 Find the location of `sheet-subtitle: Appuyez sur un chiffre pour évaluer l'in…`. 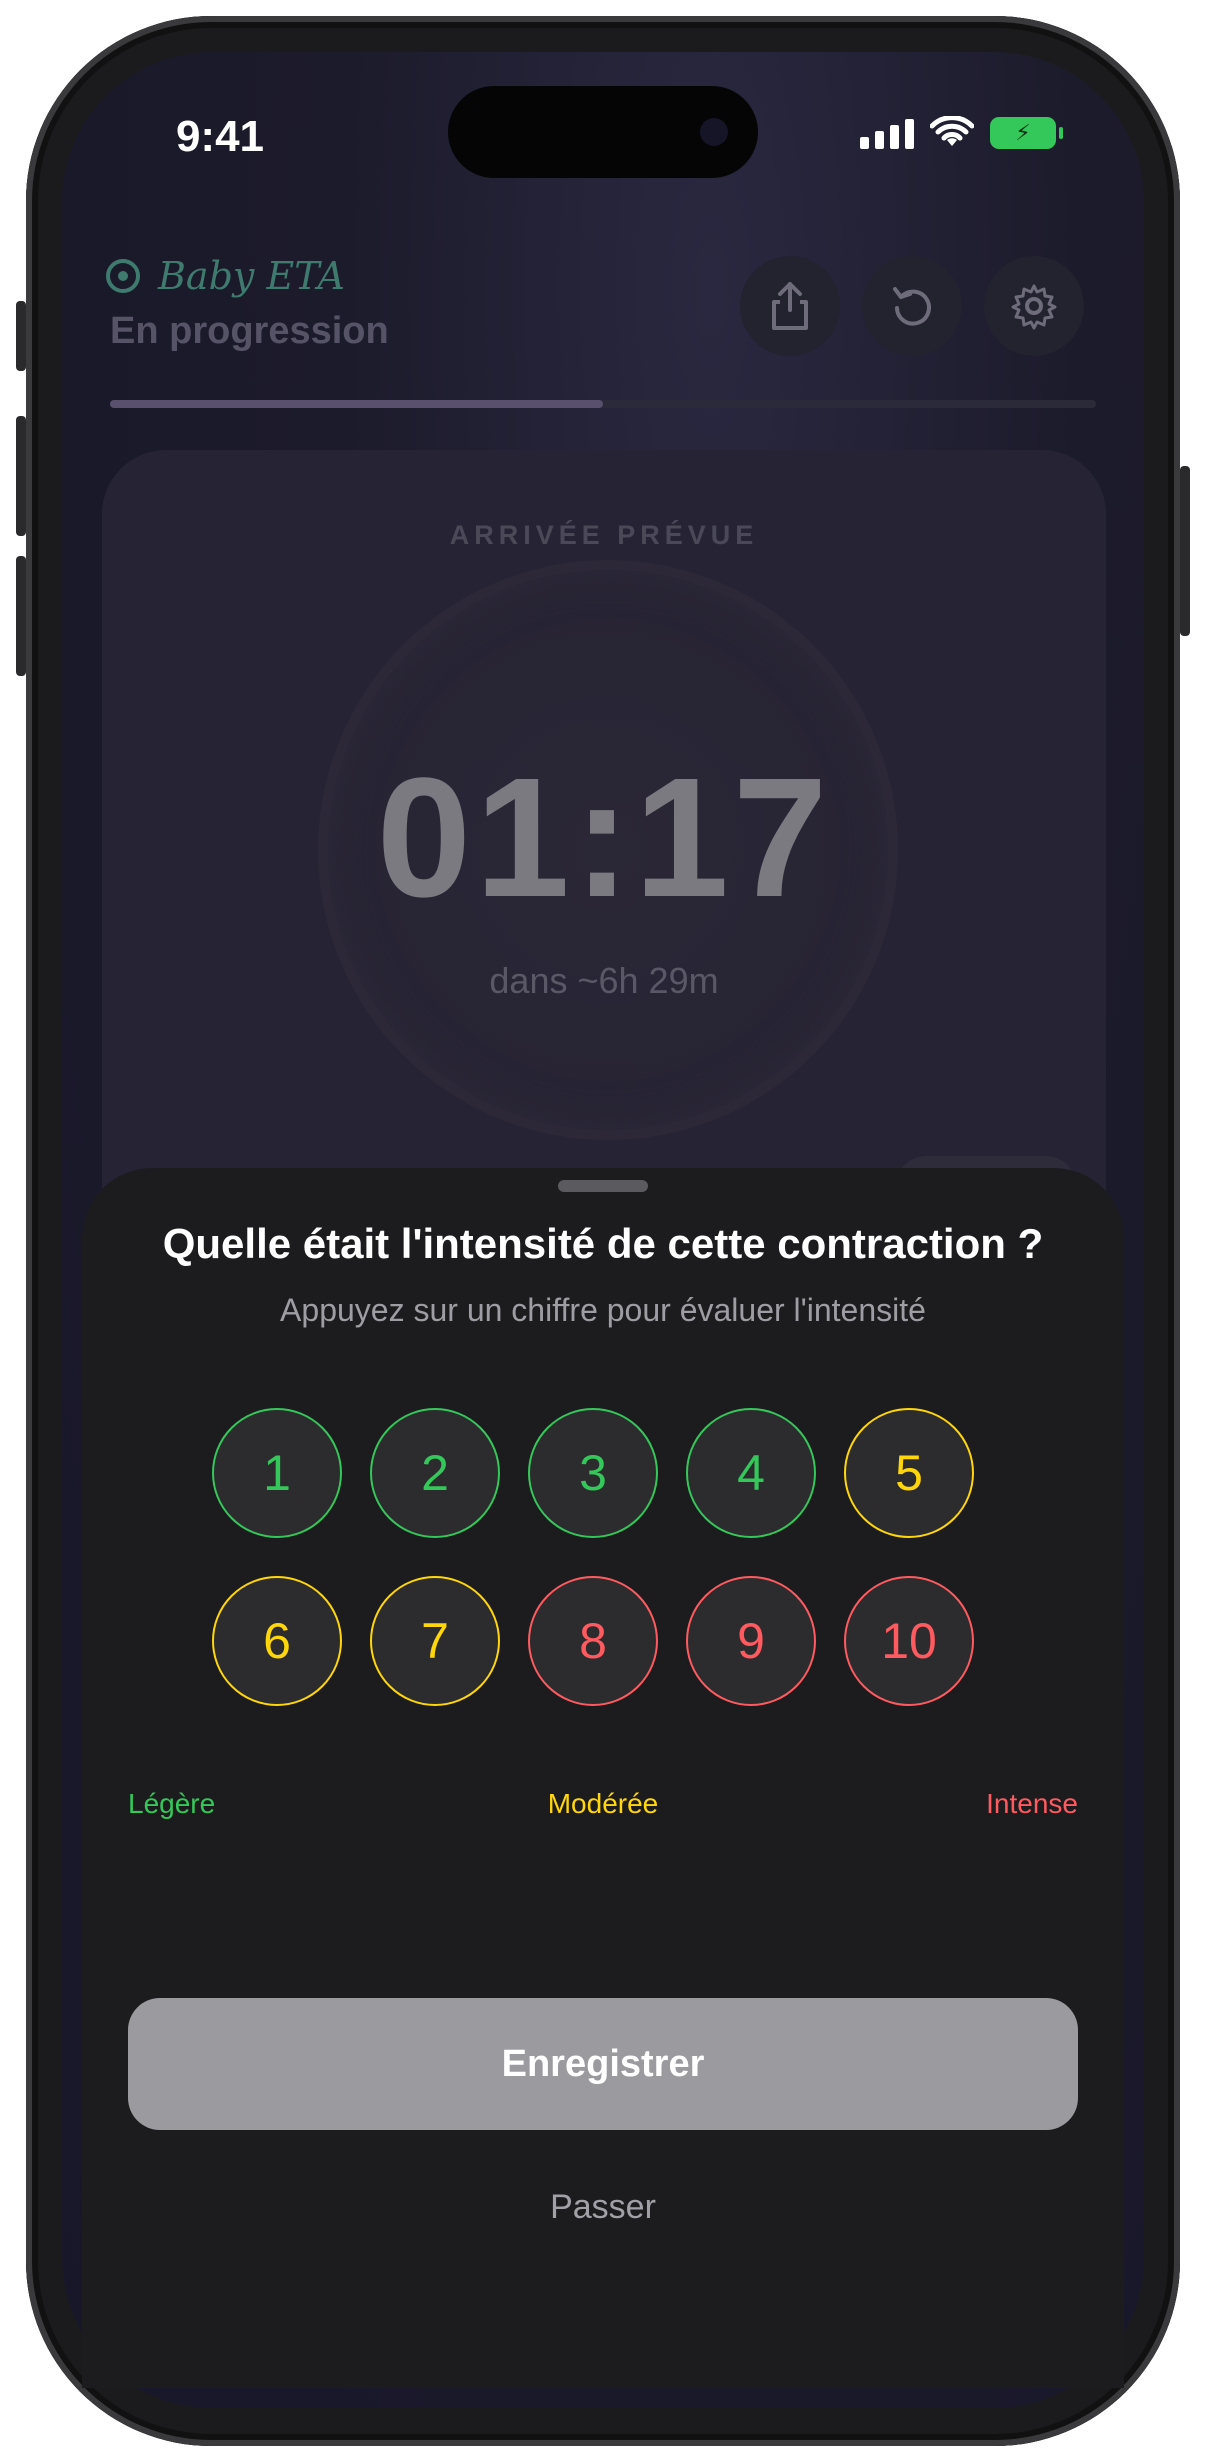

sheet-subtitle: Appuyez sur un chiffre pour évaluer l'in… is located at coordinates (603, 1310).